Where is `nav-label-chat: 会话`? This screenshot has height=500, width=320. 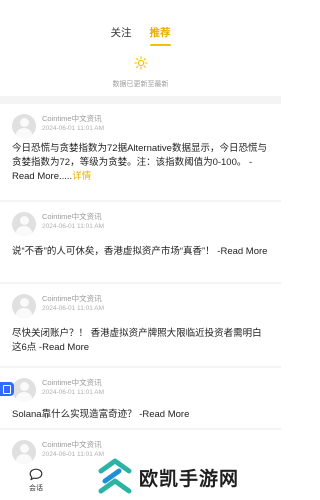
nav-label-chat: 会话 is located at coordinates (36, 488).